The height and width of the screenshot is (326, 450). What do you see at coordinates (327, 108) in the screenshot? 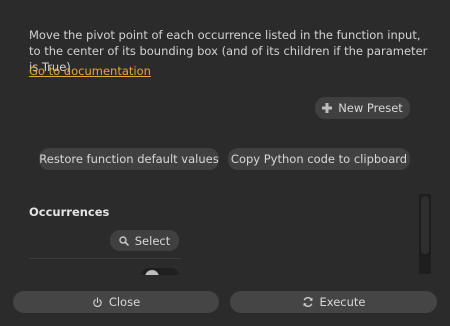
I see `plus-icon` at bounding box center [327, 108].